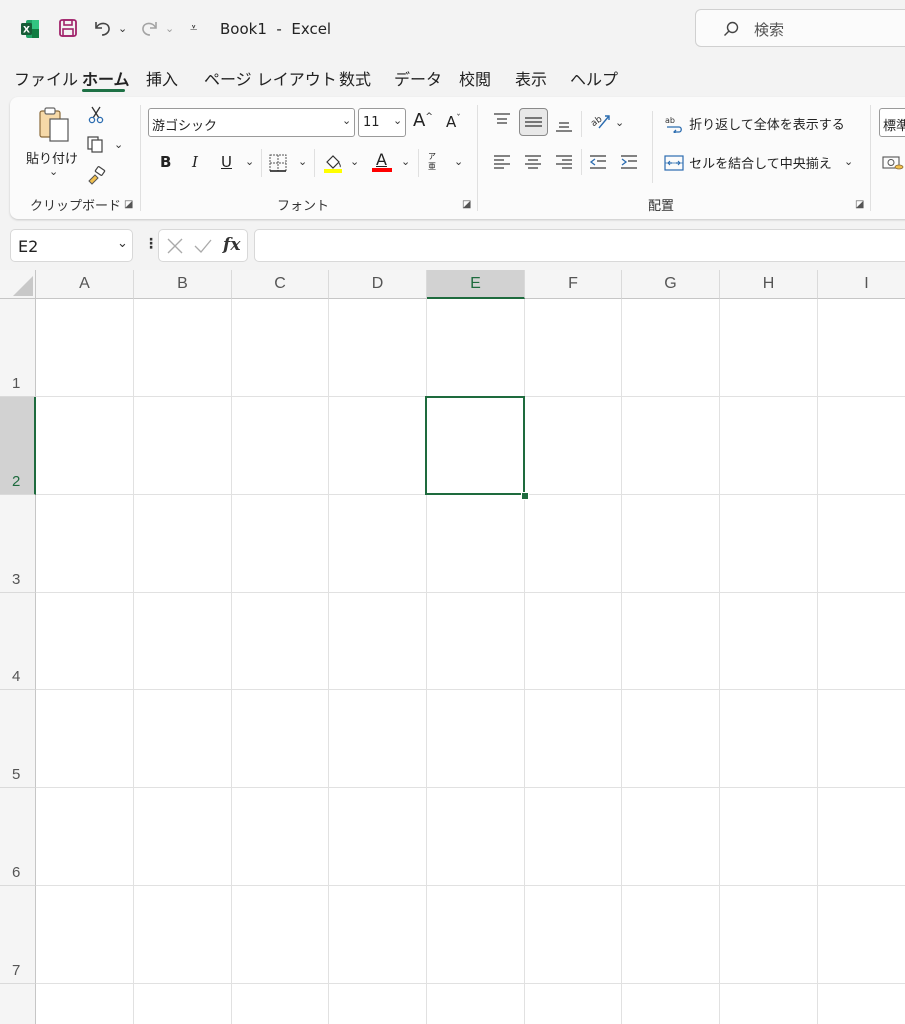  Describe the element at coordinates (16, 579) in the screenshot. I see `row-number: 3` at that location.